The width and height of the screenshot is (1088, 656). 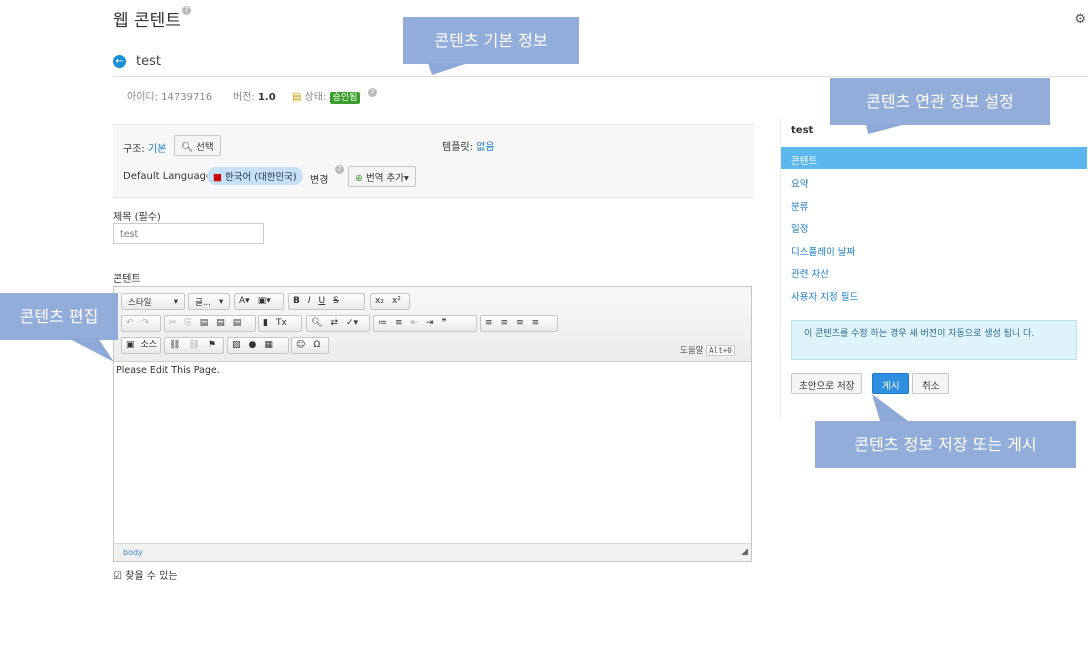 What do you see at coordinates (432, 552) in the screenshot?
I see `editor-footer: body ◢` at bounding box center [432, 552].